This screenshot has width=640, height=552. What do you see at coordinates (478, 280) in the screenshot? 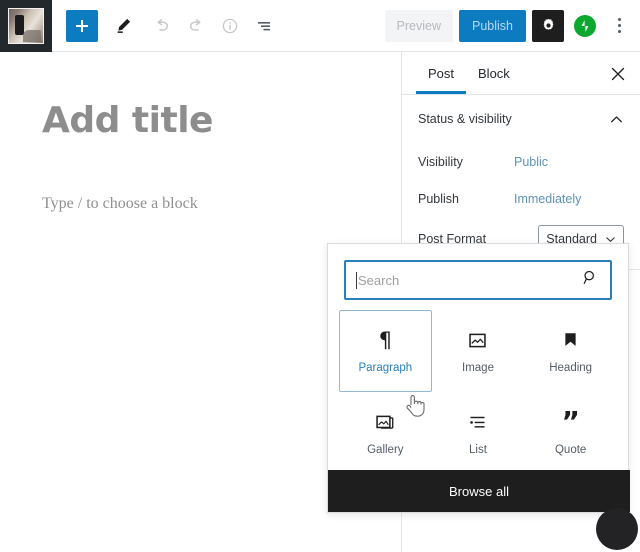
I see `block-search-input: Search` at bounding box center [478, 280].